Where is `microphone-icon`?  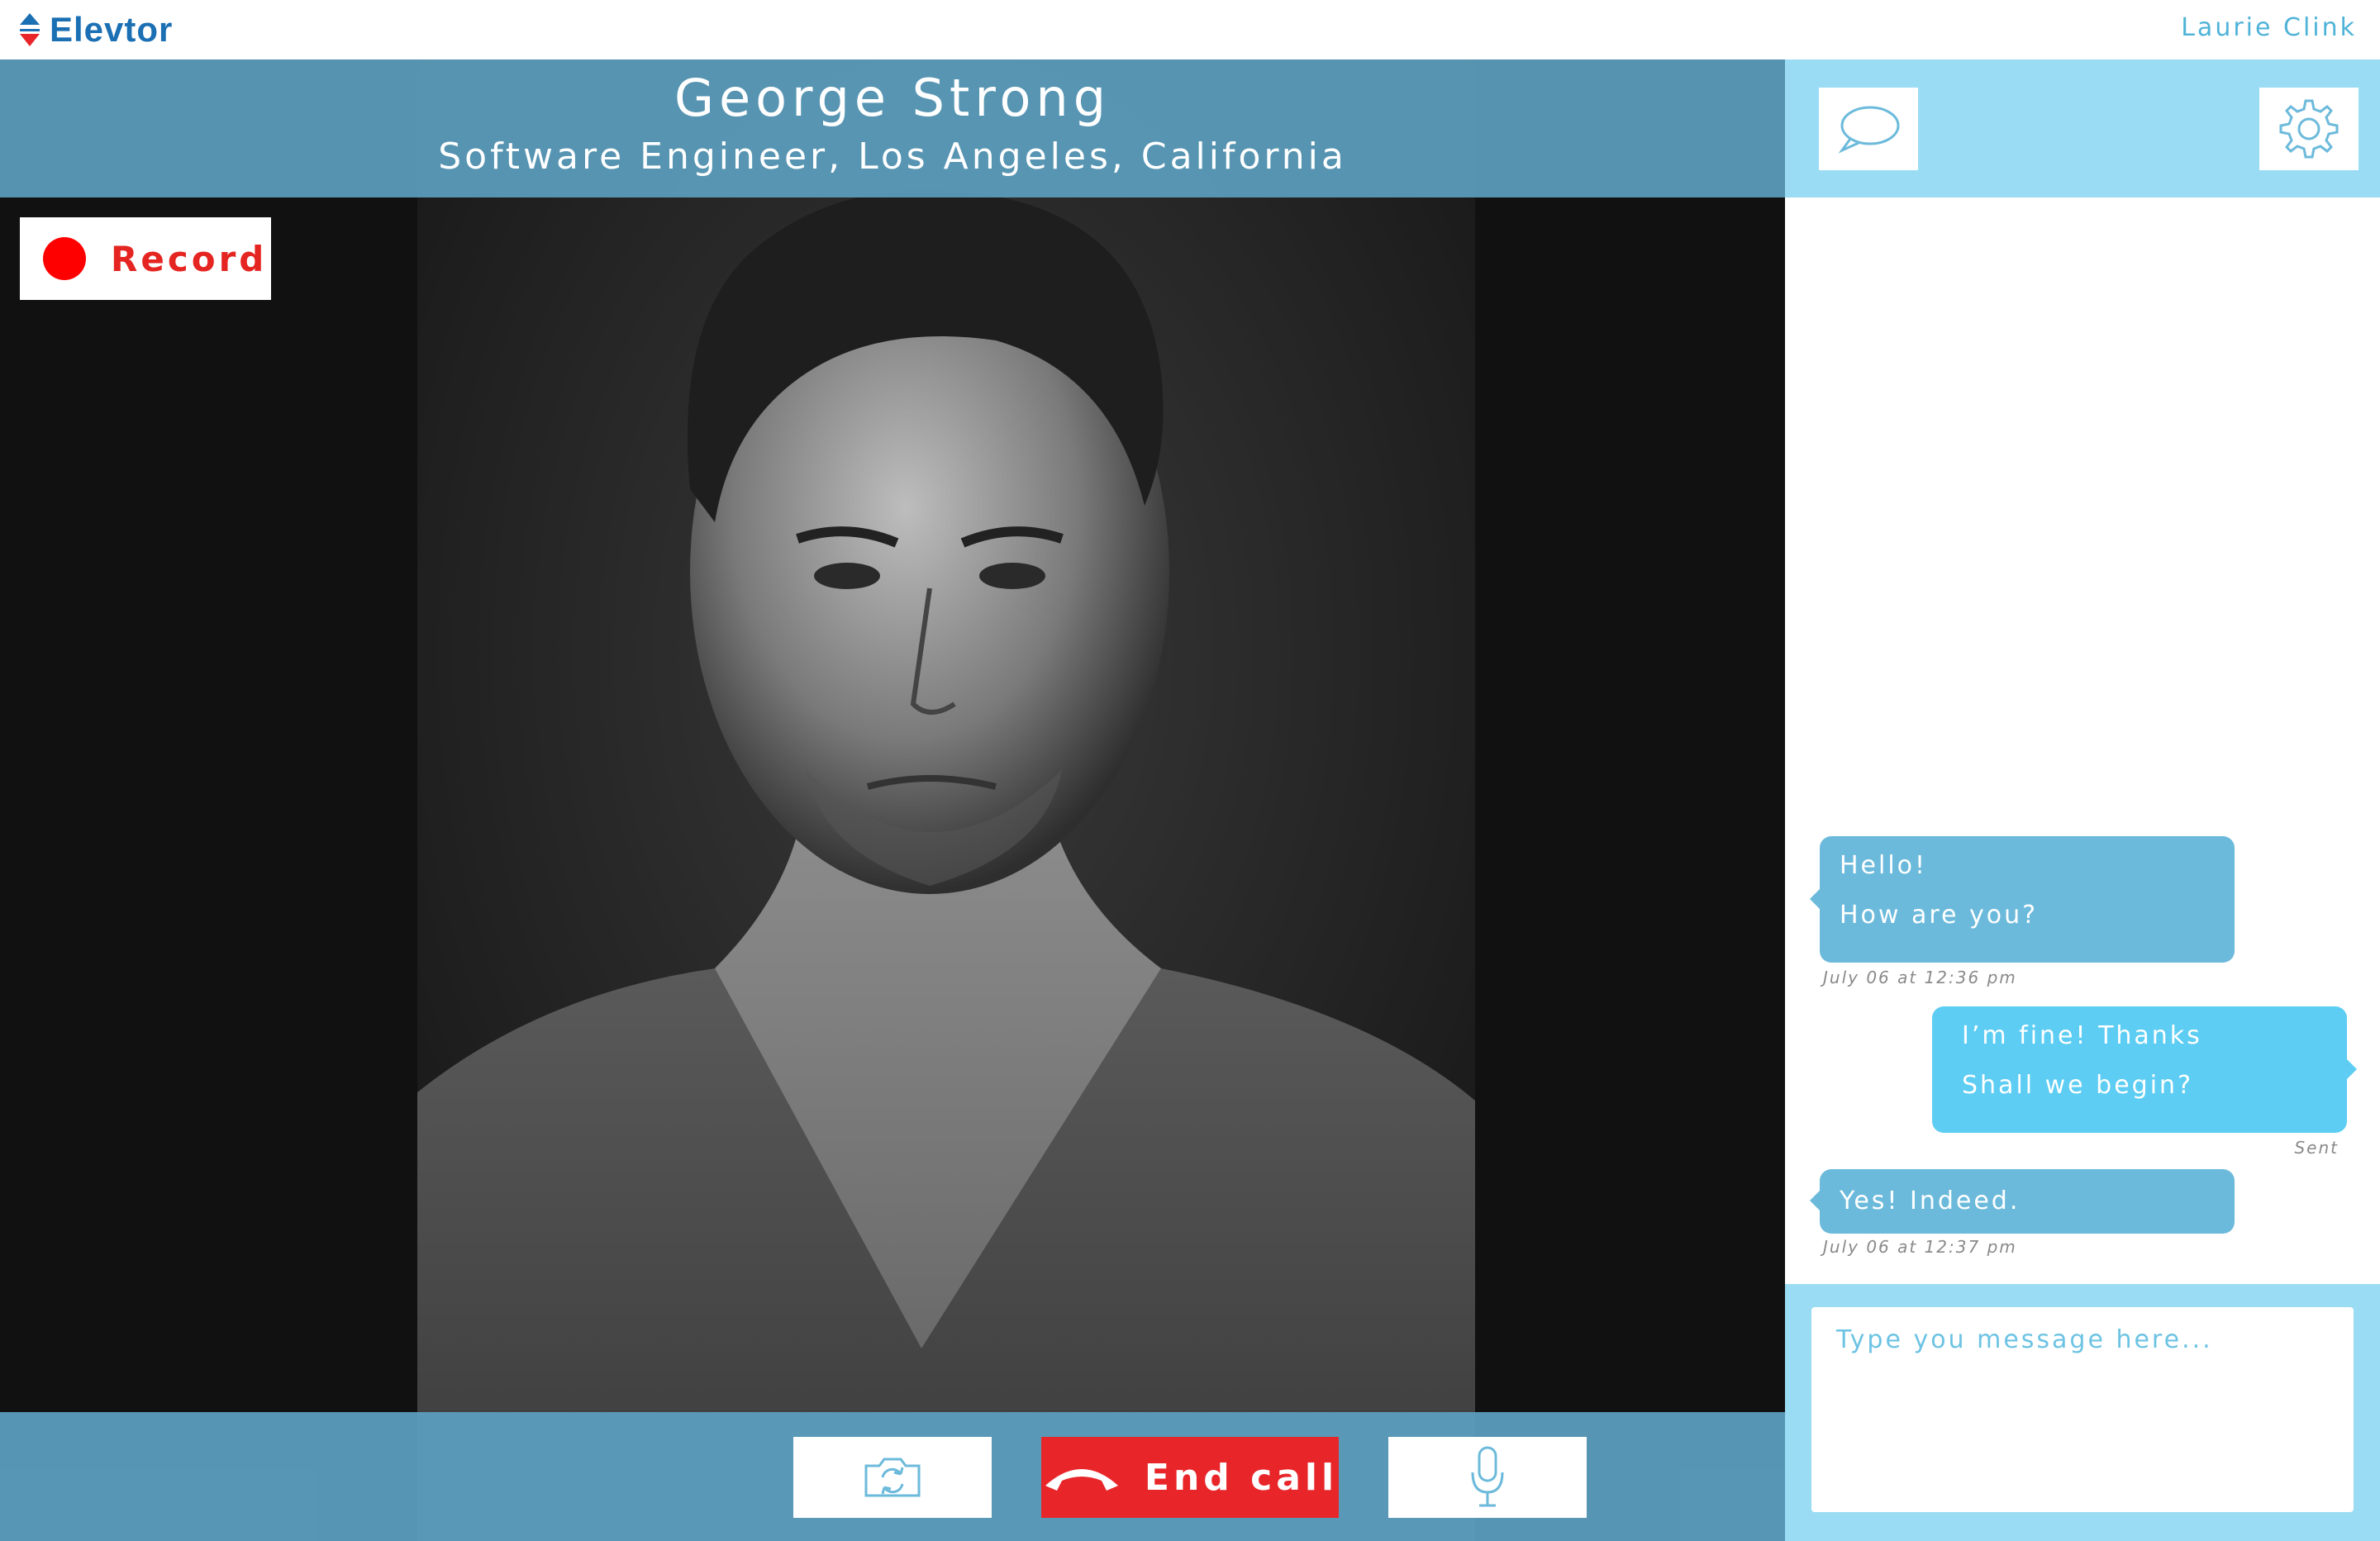 microphone-icon is located at coordinates (1487, 1477).